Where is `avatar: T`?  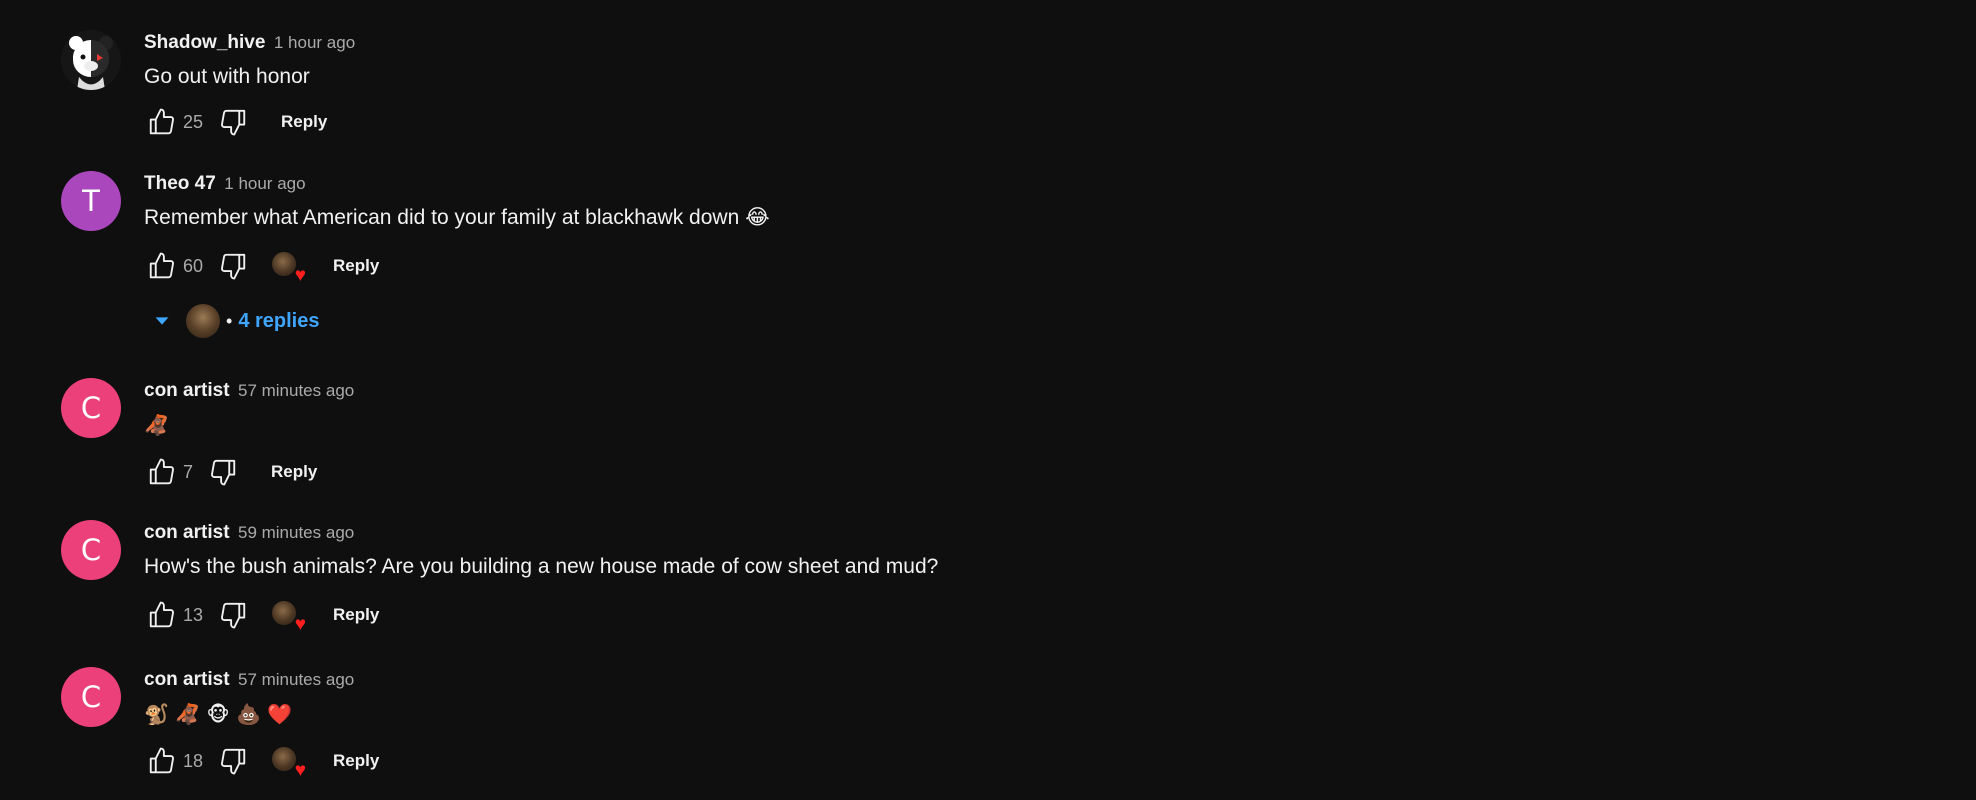
avatar: T is located at coordinates (91, 201).